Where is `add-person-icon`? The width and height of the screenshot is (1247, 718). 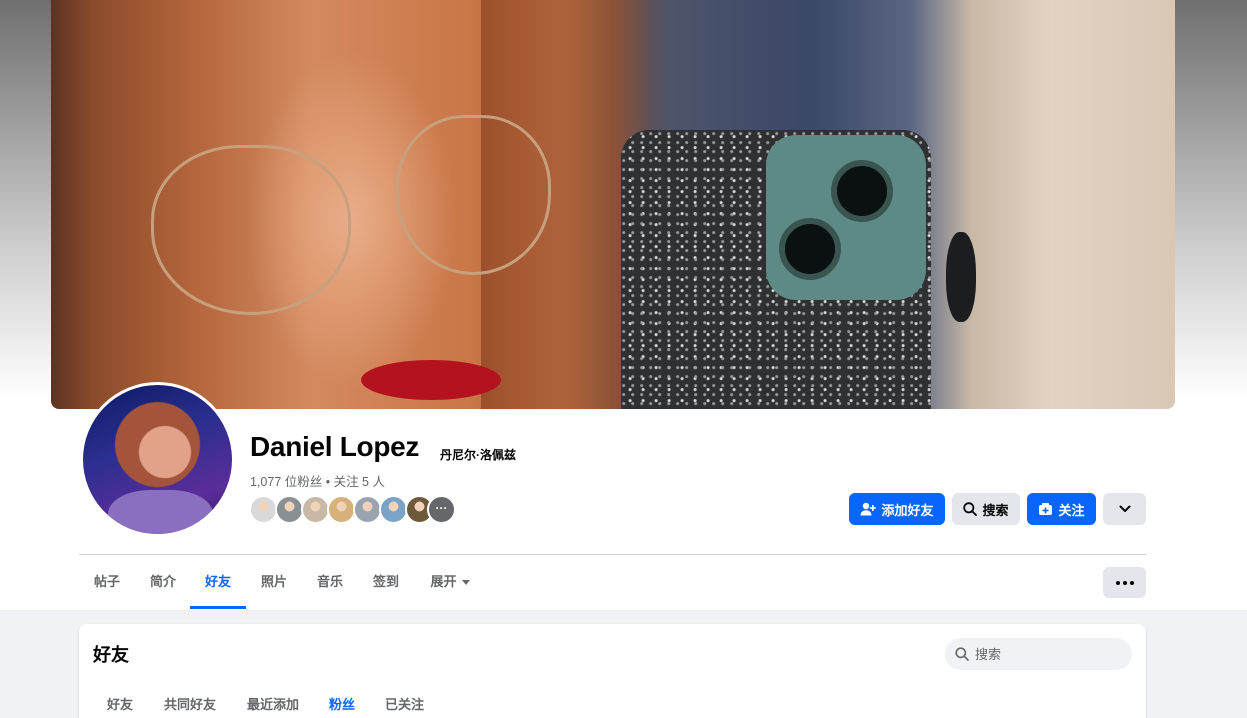
add-person-icon is located at coordinates (868, 509).